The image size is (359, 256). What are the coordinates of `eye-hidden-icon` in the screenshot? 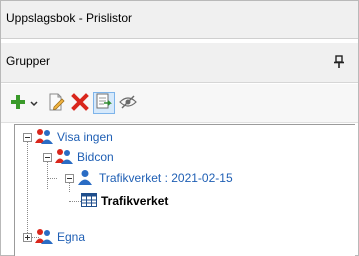 It's located at (128, 103).